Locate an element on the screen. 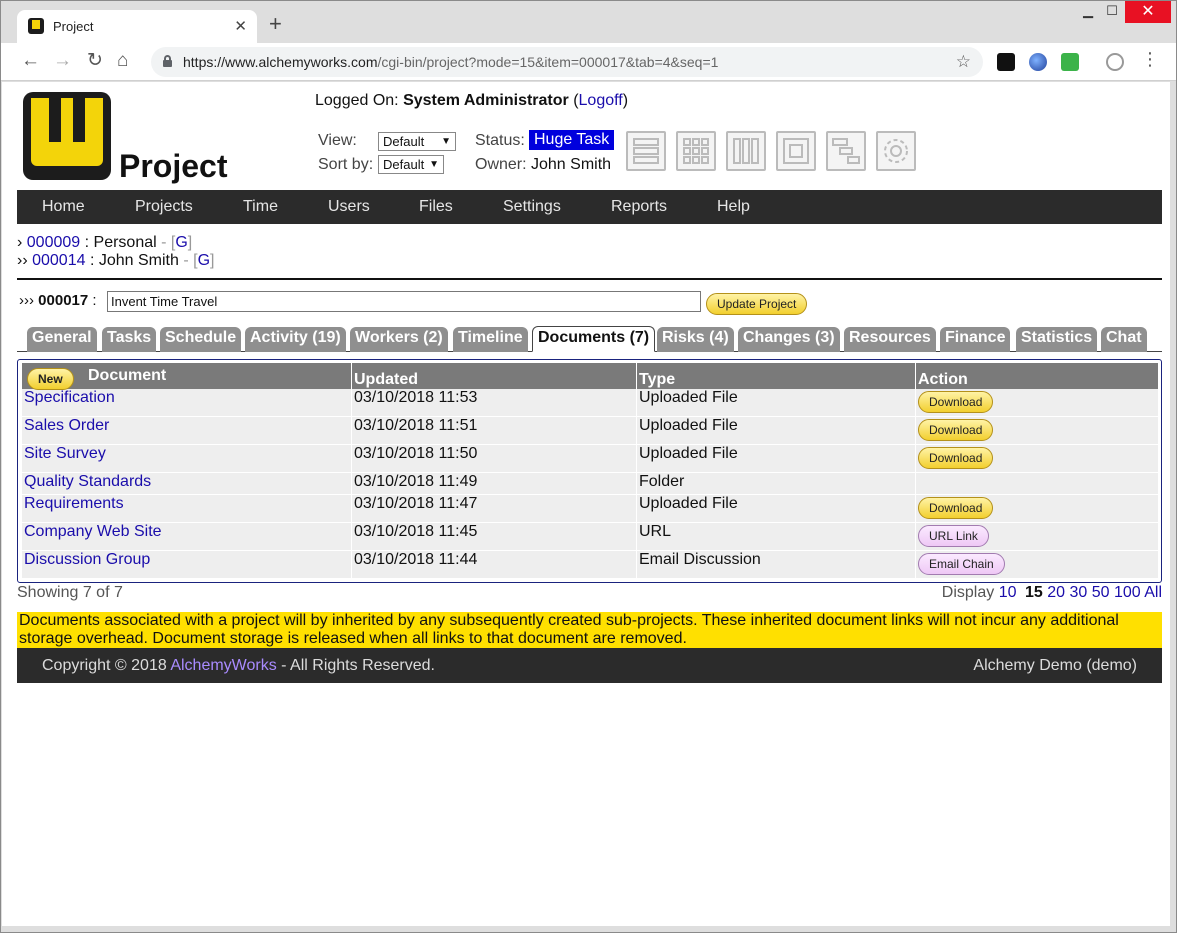 The image size is (1177, 933). nav-help: Help is located at coordinates (733, 207).